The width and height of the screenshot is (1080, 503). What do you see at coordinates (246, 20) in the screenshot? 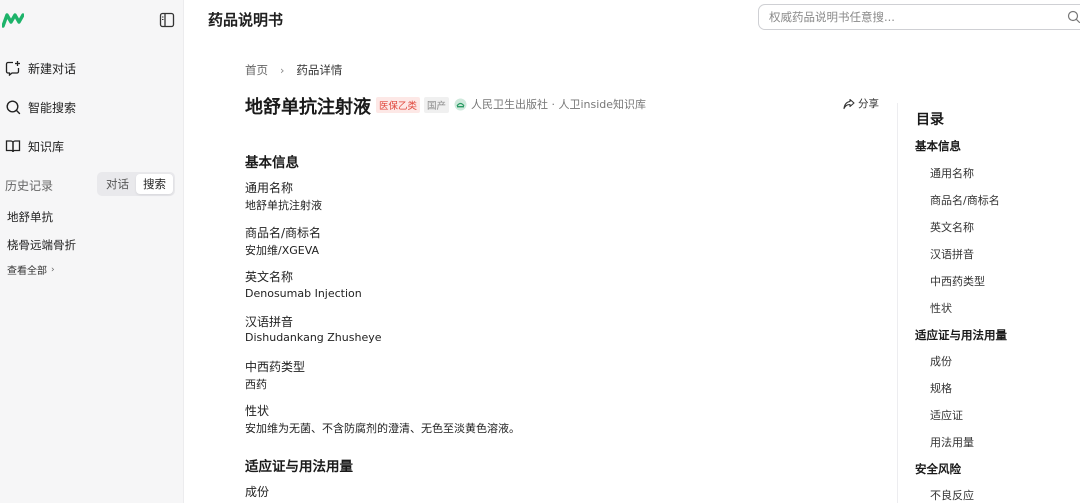
I see `page-title: 药品说明书` at bounding box center [246, 20].